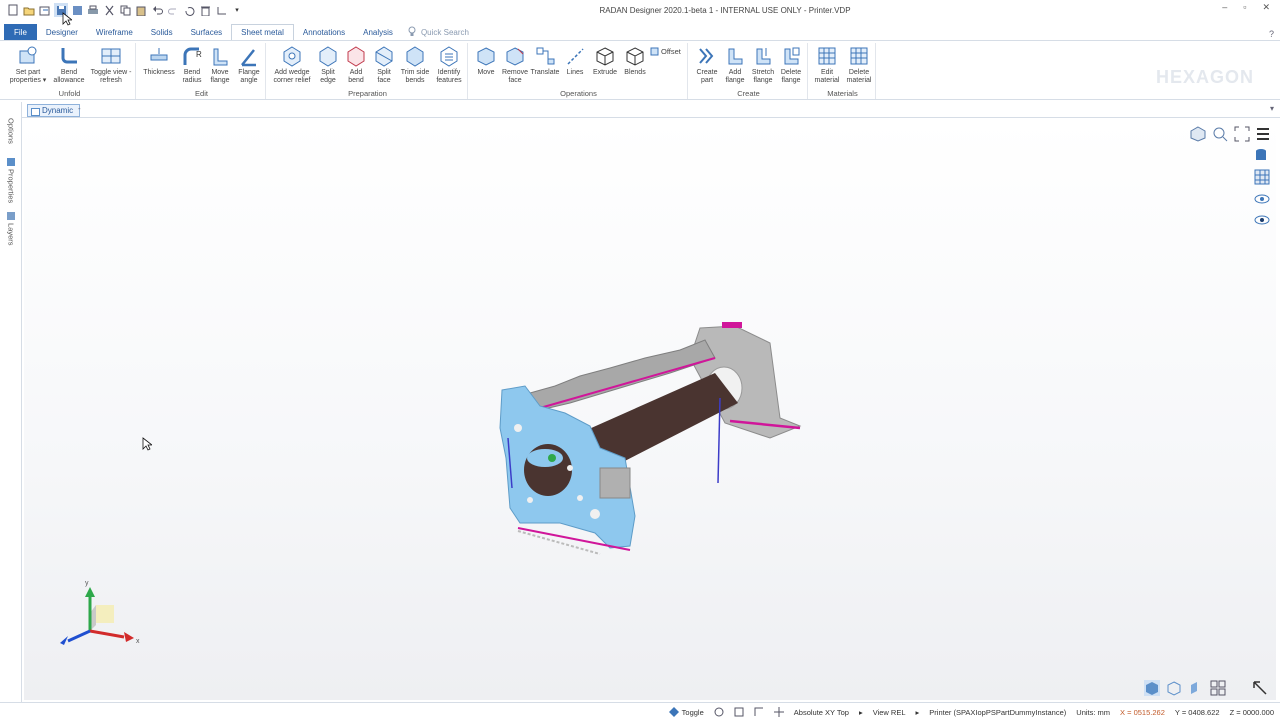  Describe the element at coordinates (748, 93) in the screenshot. I see `group-create-label: Create` at that location.